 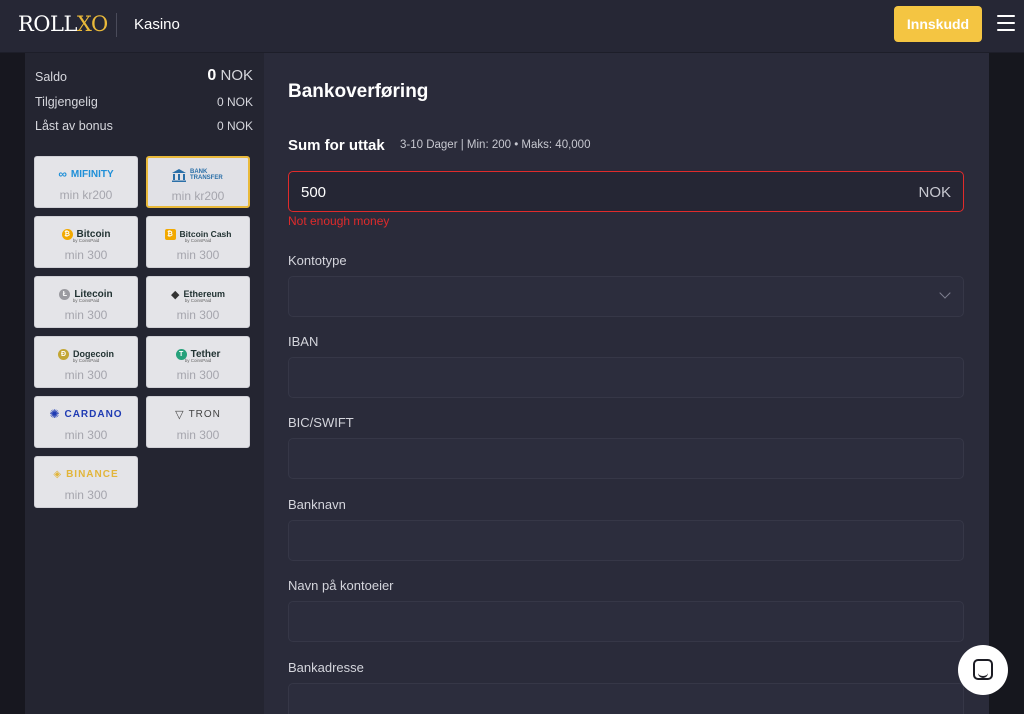 What do you see at coordinates (62, 174) in the screenshot?
I see `mifinity-icon: ∞` at bounding box center [62, 174].